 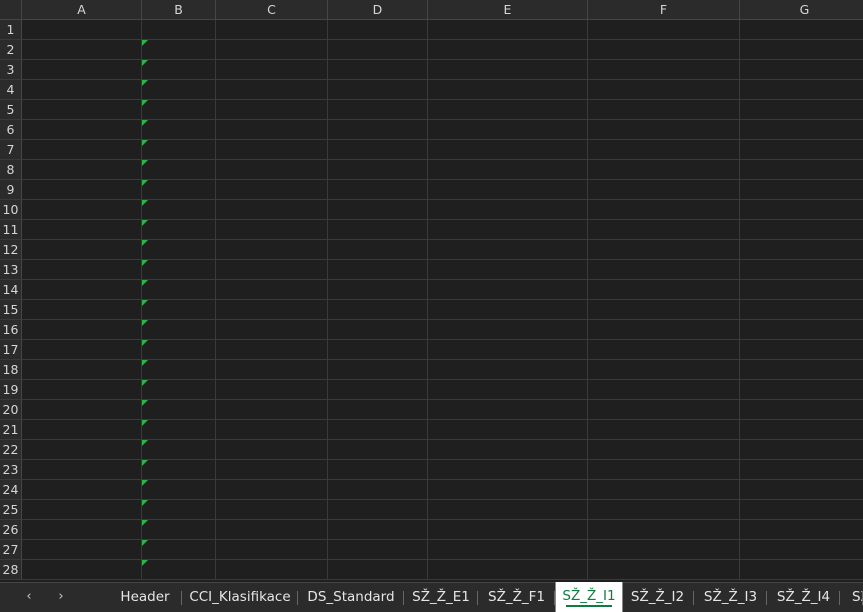 What do you see at coordinates (11, 350) in the screenshot?
I see `row-number: 17` at bounding box center [11, 350].